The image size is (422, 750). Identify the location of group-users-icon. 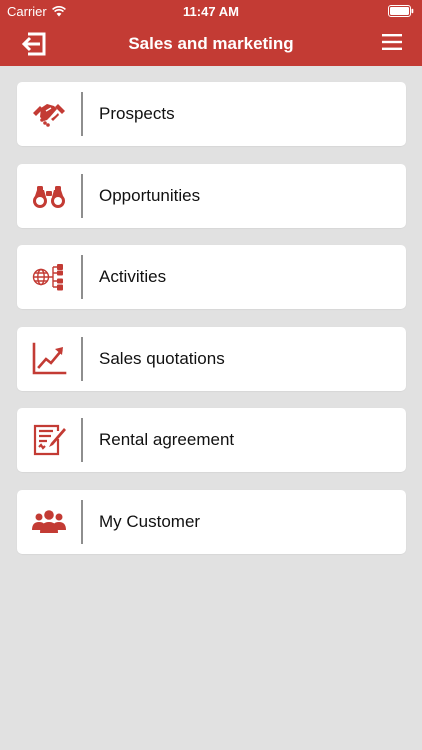
(49, 521).